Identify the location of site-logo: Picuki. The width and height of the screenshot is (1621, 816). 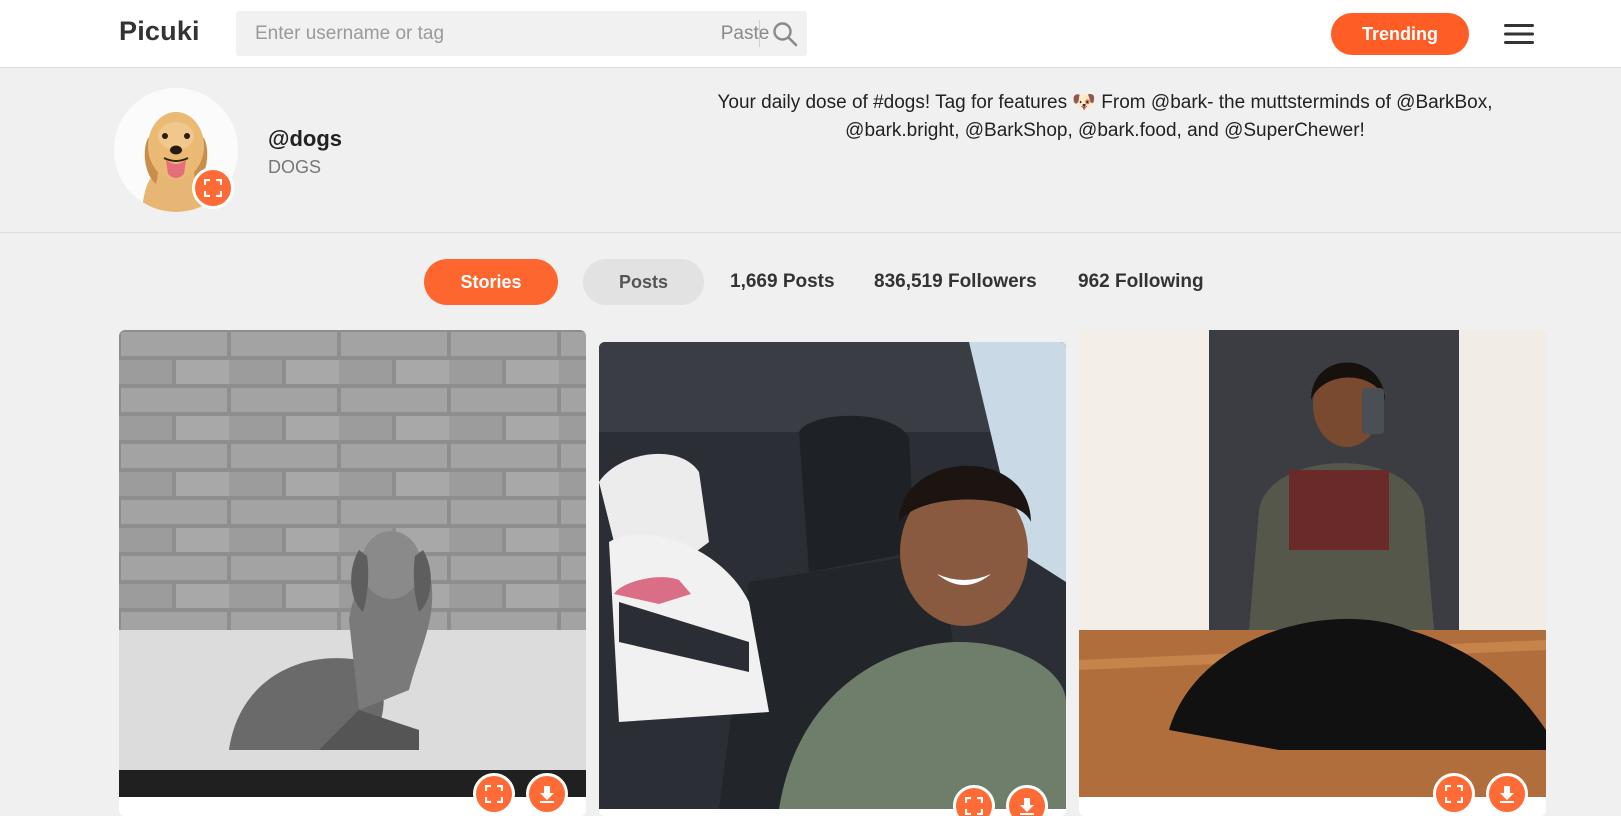
(159, 31).